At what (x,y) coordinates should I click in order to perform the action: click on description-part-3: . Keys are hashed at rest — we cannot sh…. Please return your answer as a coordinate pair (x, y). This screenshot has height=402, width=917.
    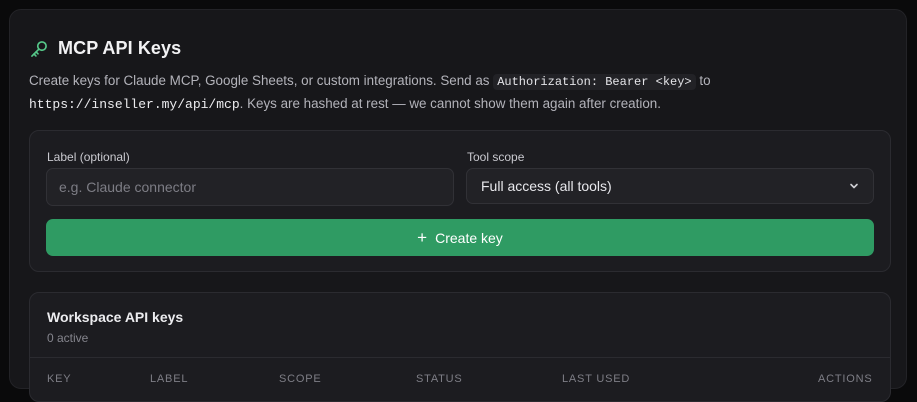
    Looking at the image, I should click on (450, 103).